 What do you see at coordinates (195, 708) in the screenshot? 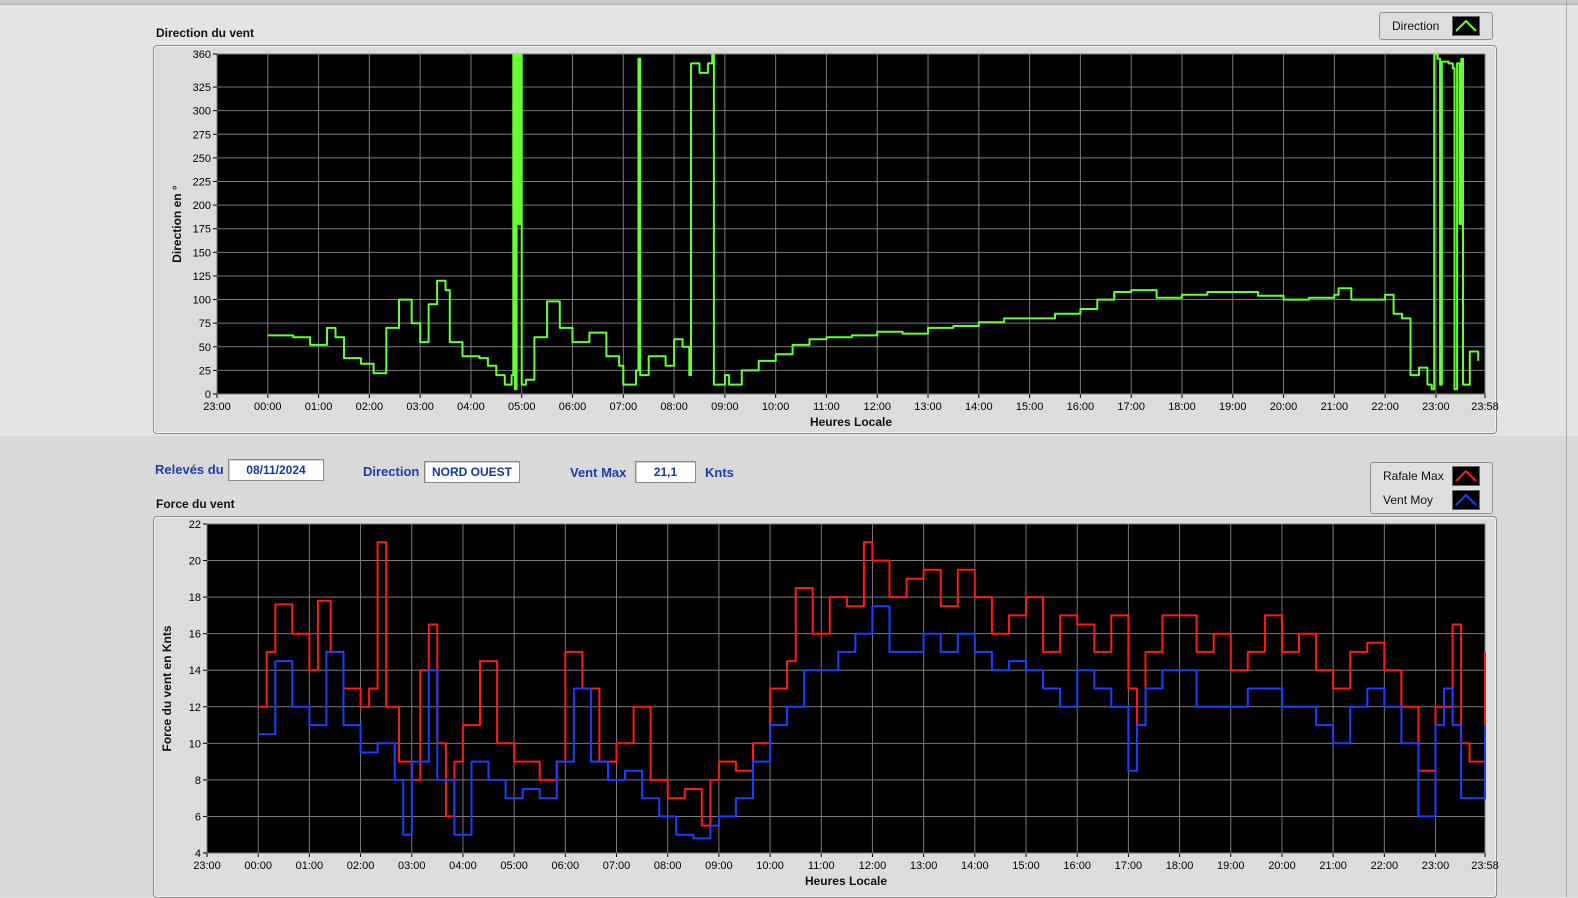
I see `y-tick-label: 12` at bounding box center [195, 708].